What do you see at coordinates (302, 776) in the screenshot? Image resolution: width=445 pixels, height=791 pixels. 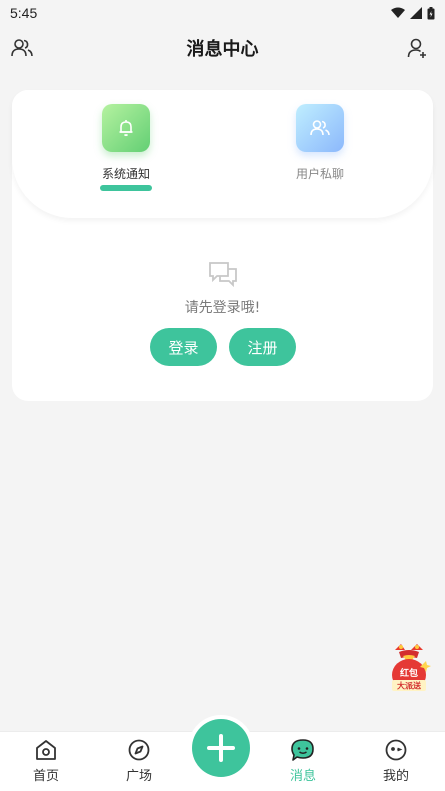 I see `nav-label-messages: 消息` at bounding box center [302, 776].